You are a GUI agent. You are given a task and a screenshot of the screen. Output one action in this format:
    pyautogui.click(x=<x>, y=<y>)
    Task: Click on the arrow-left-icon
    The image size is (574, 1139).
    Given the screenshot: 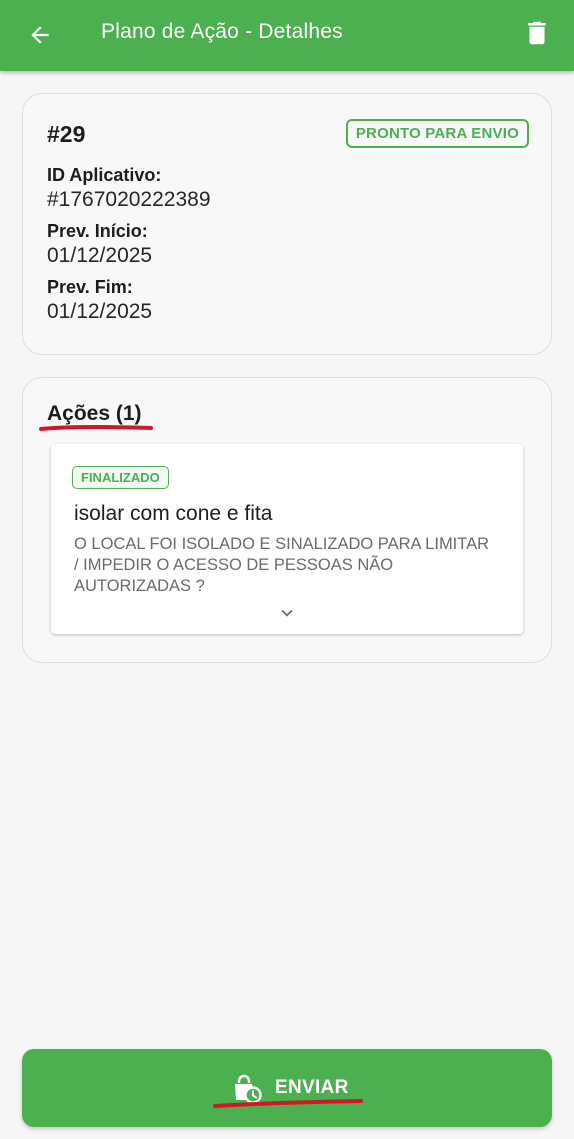 What is the action you would take?
    pyautogui.click(x=40, y=35)
    